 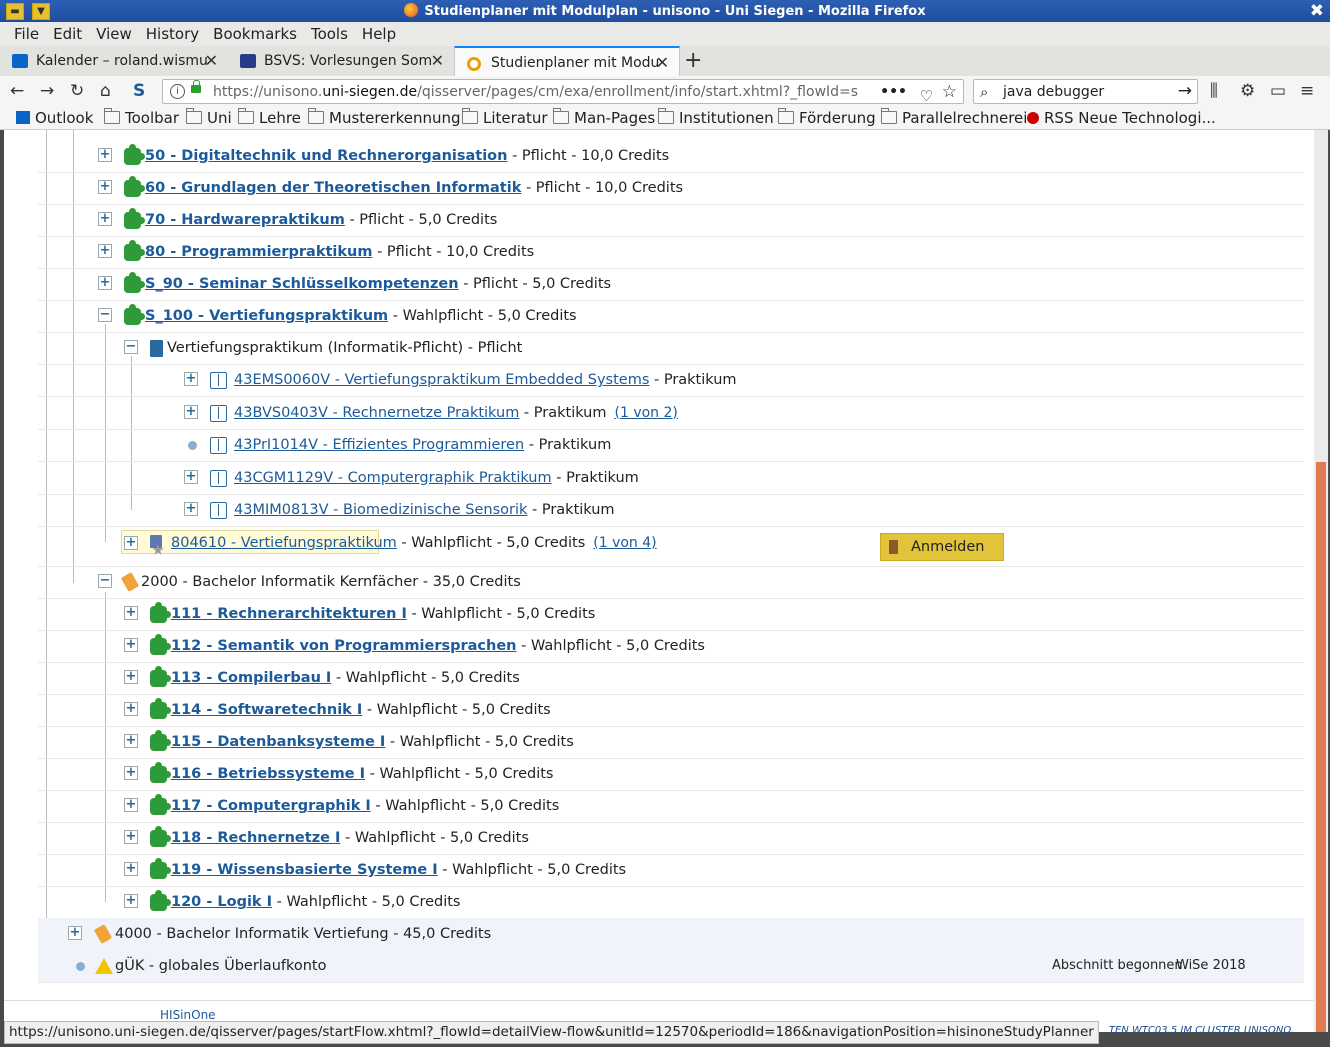 I want to click on module-link: 70 - Hardwarepraktikum, so click(x=245, y=220).